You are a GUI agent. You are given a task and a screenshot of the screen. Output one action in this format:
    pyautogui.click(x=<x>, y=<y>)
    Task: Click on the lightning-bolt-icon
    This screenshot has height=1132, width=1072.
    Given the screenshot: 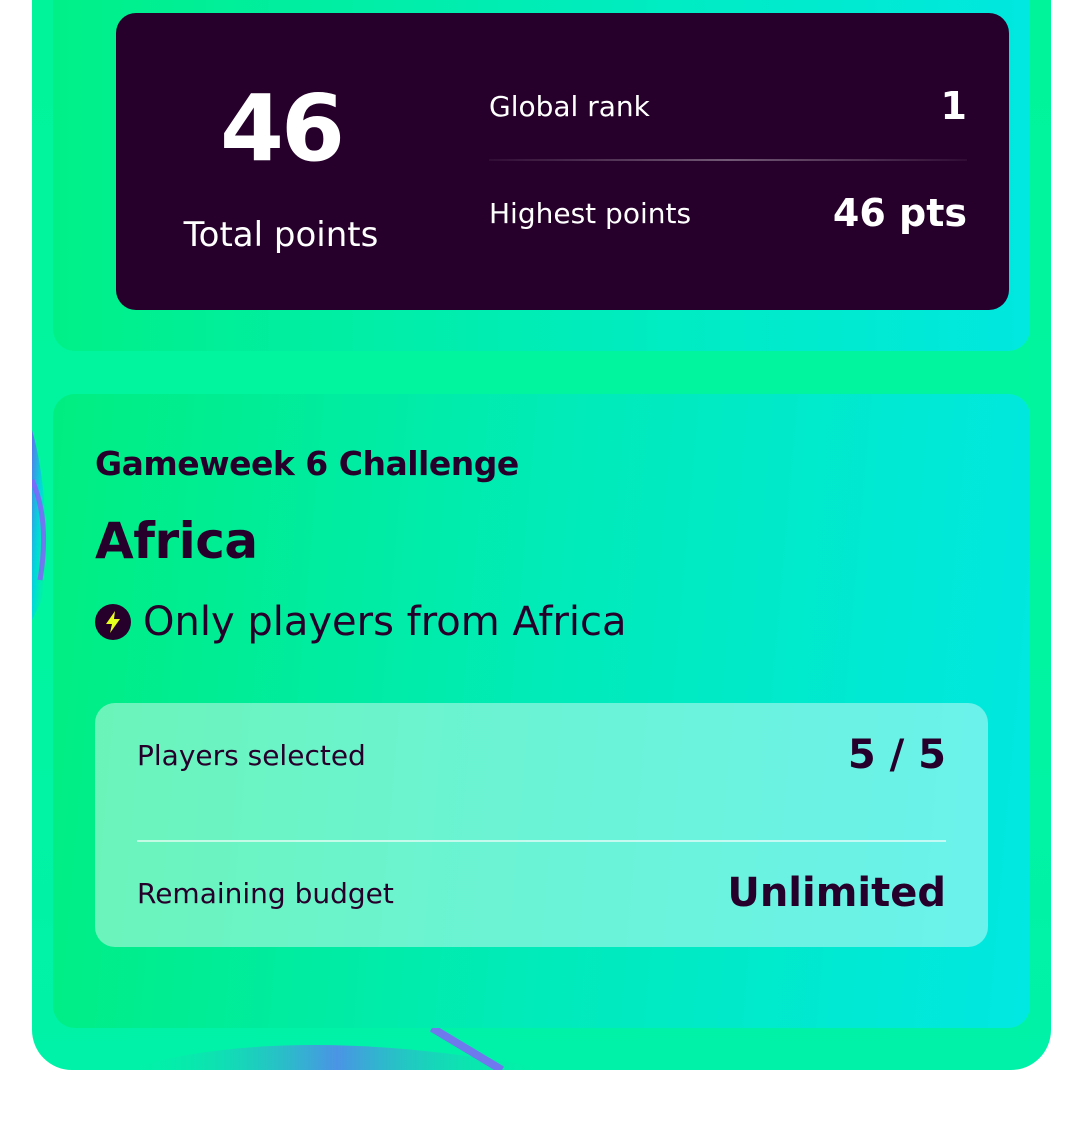 What is the action you would take?
    pyautogui.click(x=113, y=622)
    